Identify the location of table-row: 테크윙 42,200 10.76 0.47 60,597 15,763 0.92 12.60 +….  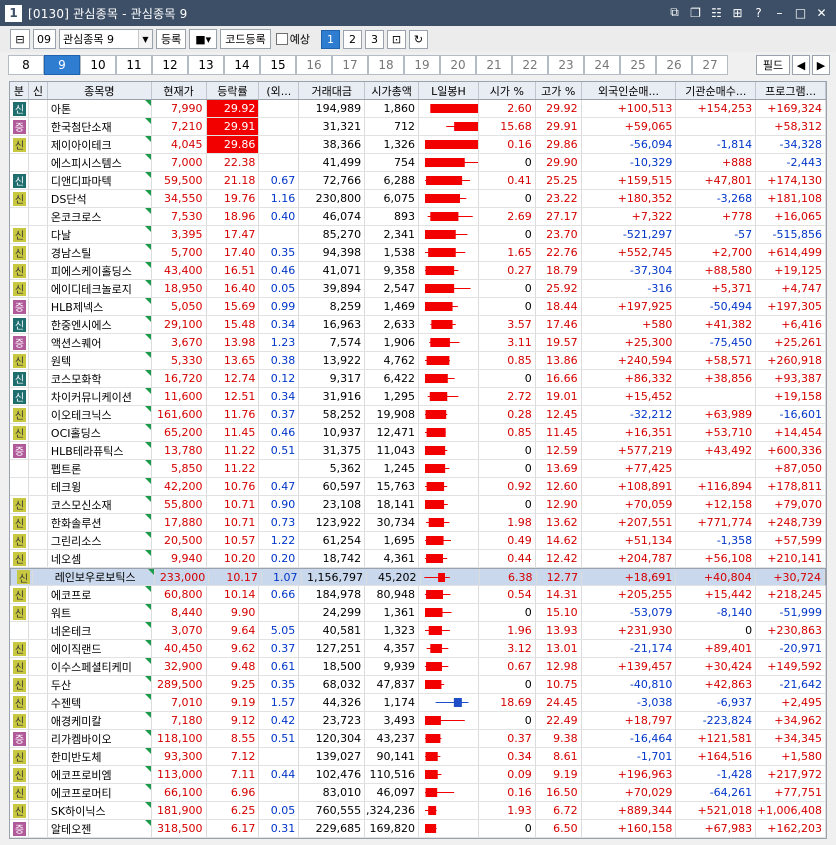
(418, 487).